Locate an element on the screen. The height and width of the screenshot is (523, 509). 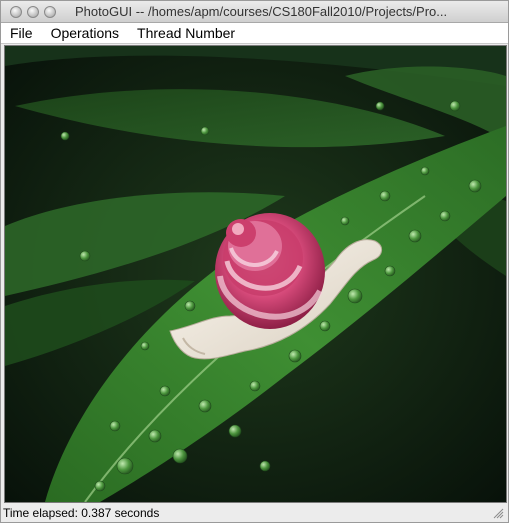
menu-operations: Operations is located at coordinates (85, 33).